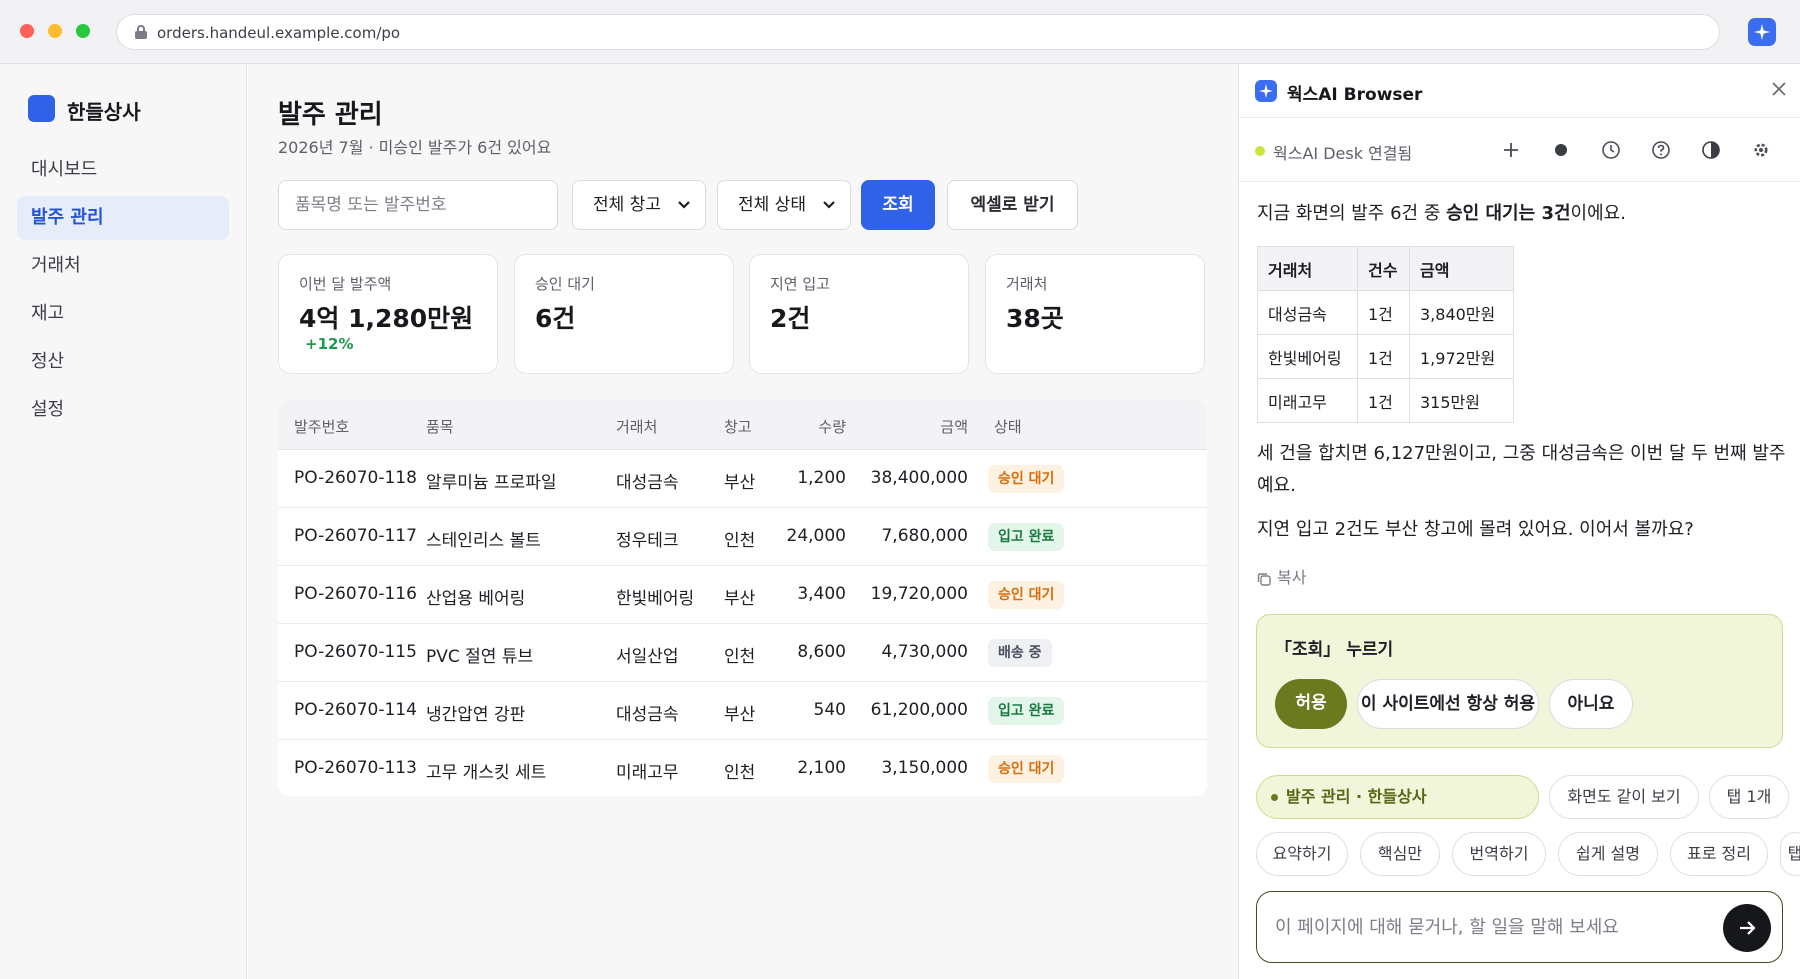 This screenshot has width=1800, height=979. Describe the element at coordinates (329, 344) in the screenshot. I see `stat-delta: +12%` at that location.